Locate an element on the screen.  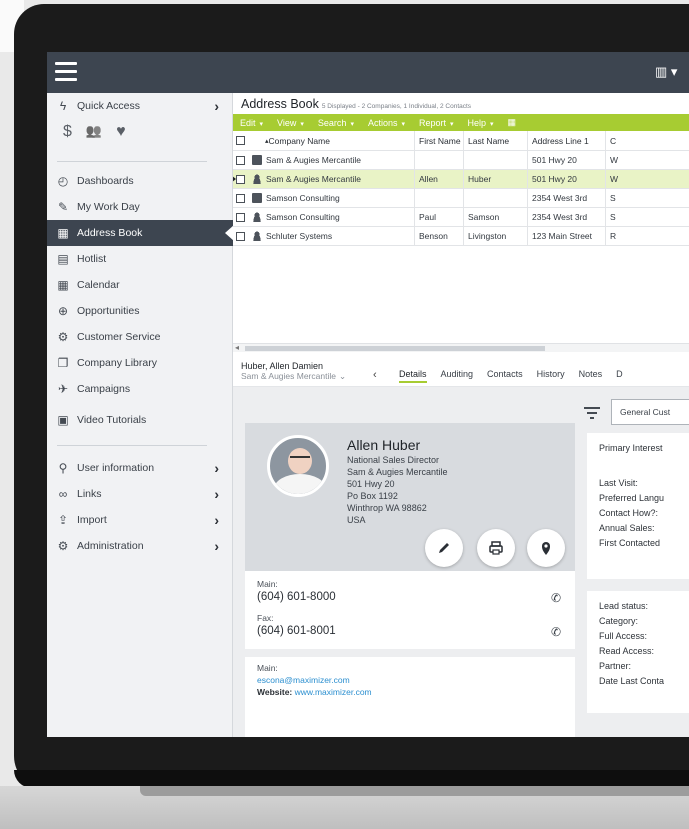
checkbox is located at coordinates (240, 140).